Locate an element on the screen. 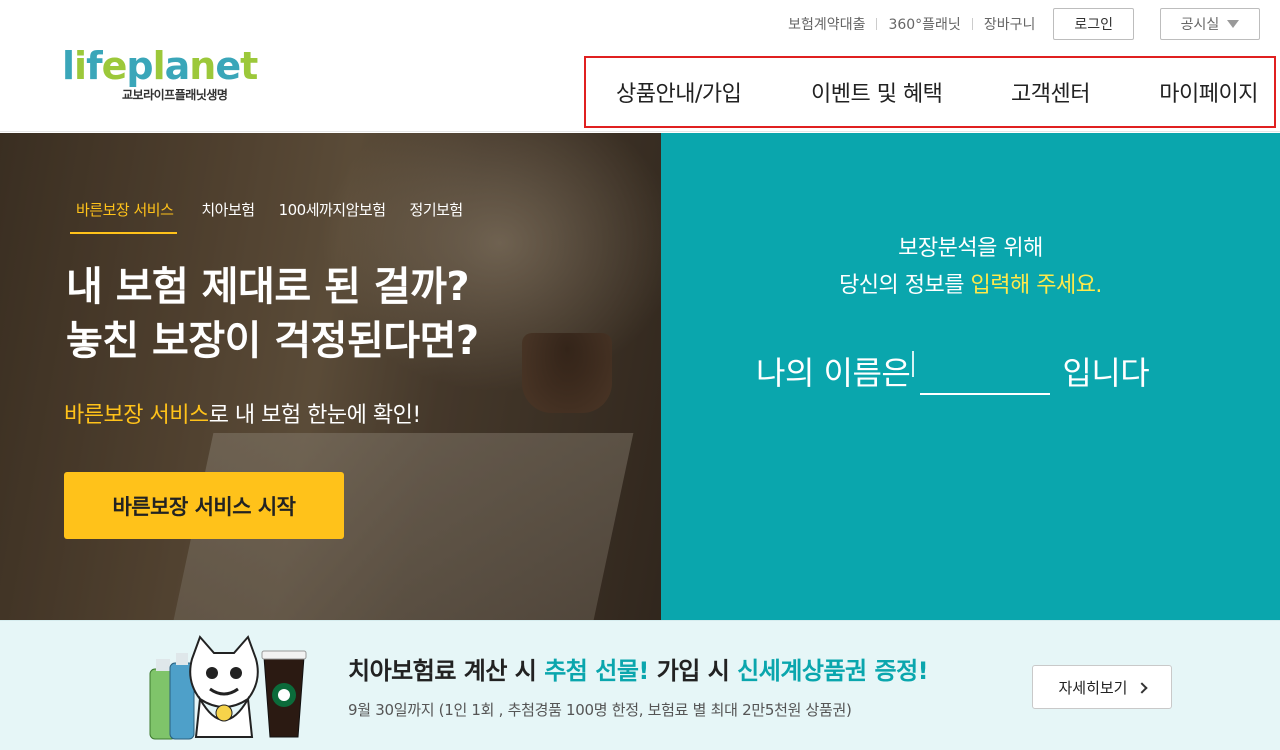  name-input-wrap is located at coordinates (986, 373).